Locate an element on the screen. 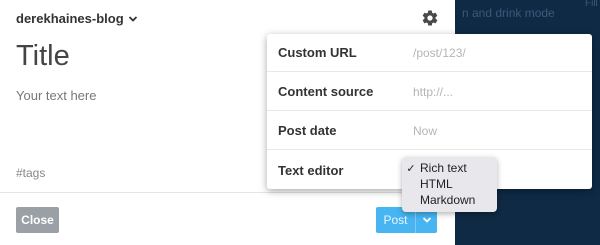  option-label: HTML is located at coordinates (436, 184).